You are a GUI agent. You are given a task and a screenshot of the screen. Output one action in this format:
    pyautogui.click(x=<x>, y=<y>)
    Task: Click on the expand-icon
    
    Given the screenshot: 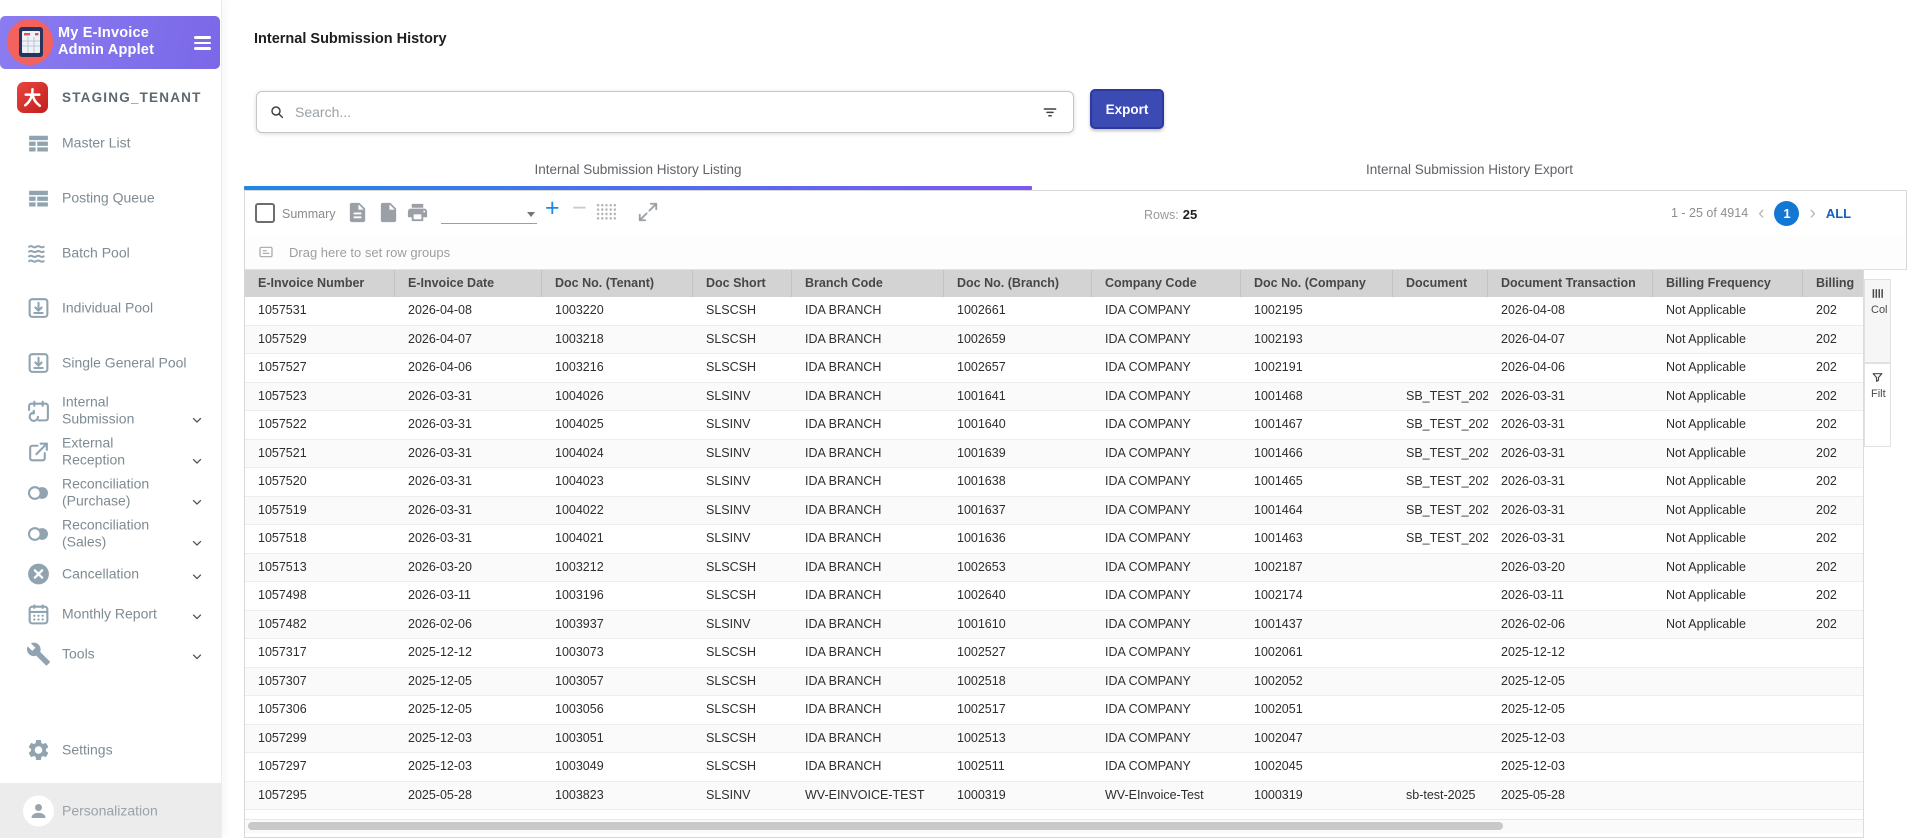 What is the action you would take?
    pyautogui.click(x=648, y=212)
    